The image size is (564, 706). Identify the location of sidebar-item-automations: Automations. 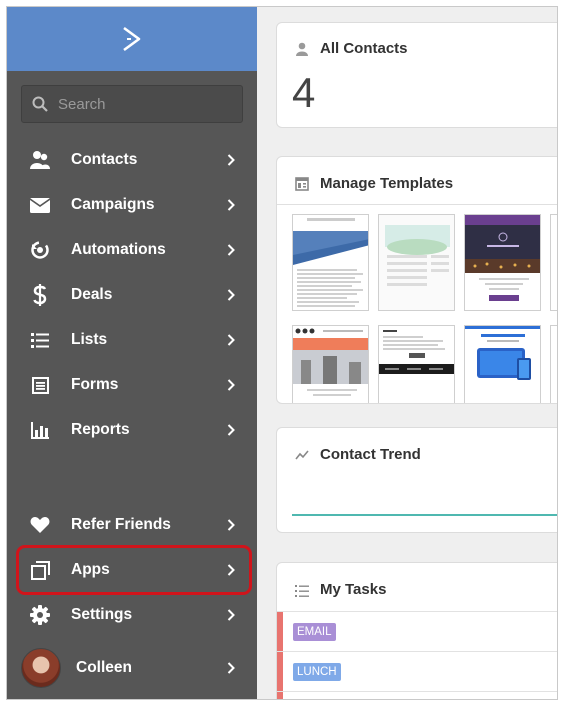
(132, 250).